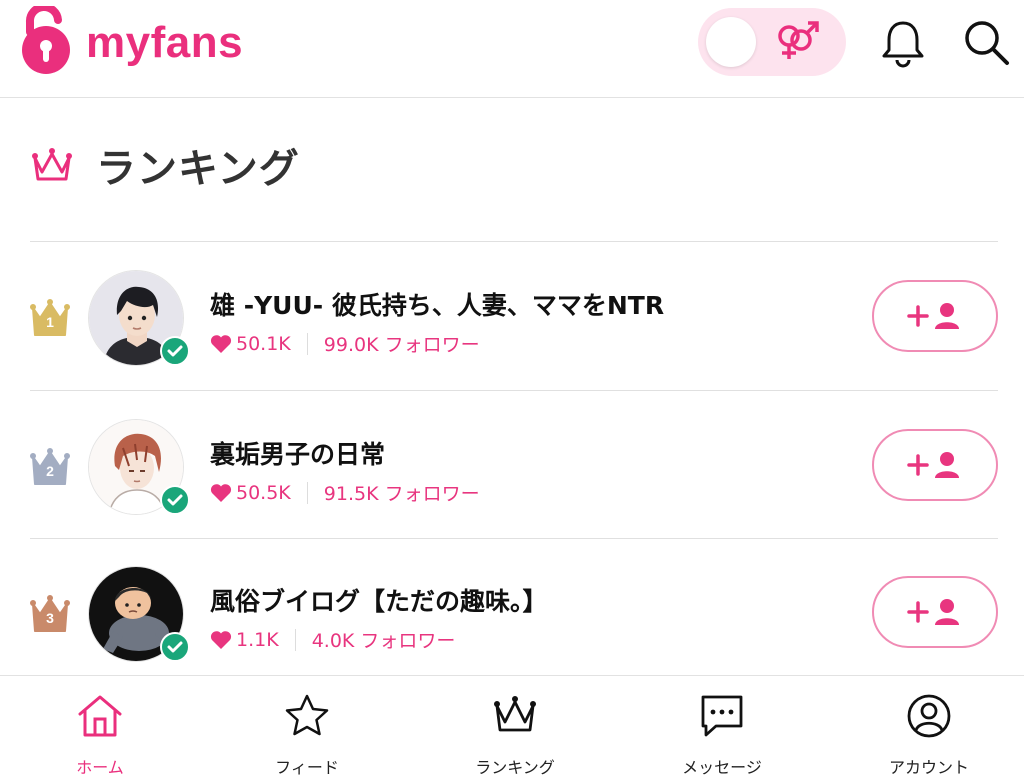 The image size is (1024, 780). I want to click on nav-item-messages: メッセージ, so click(722, 728).